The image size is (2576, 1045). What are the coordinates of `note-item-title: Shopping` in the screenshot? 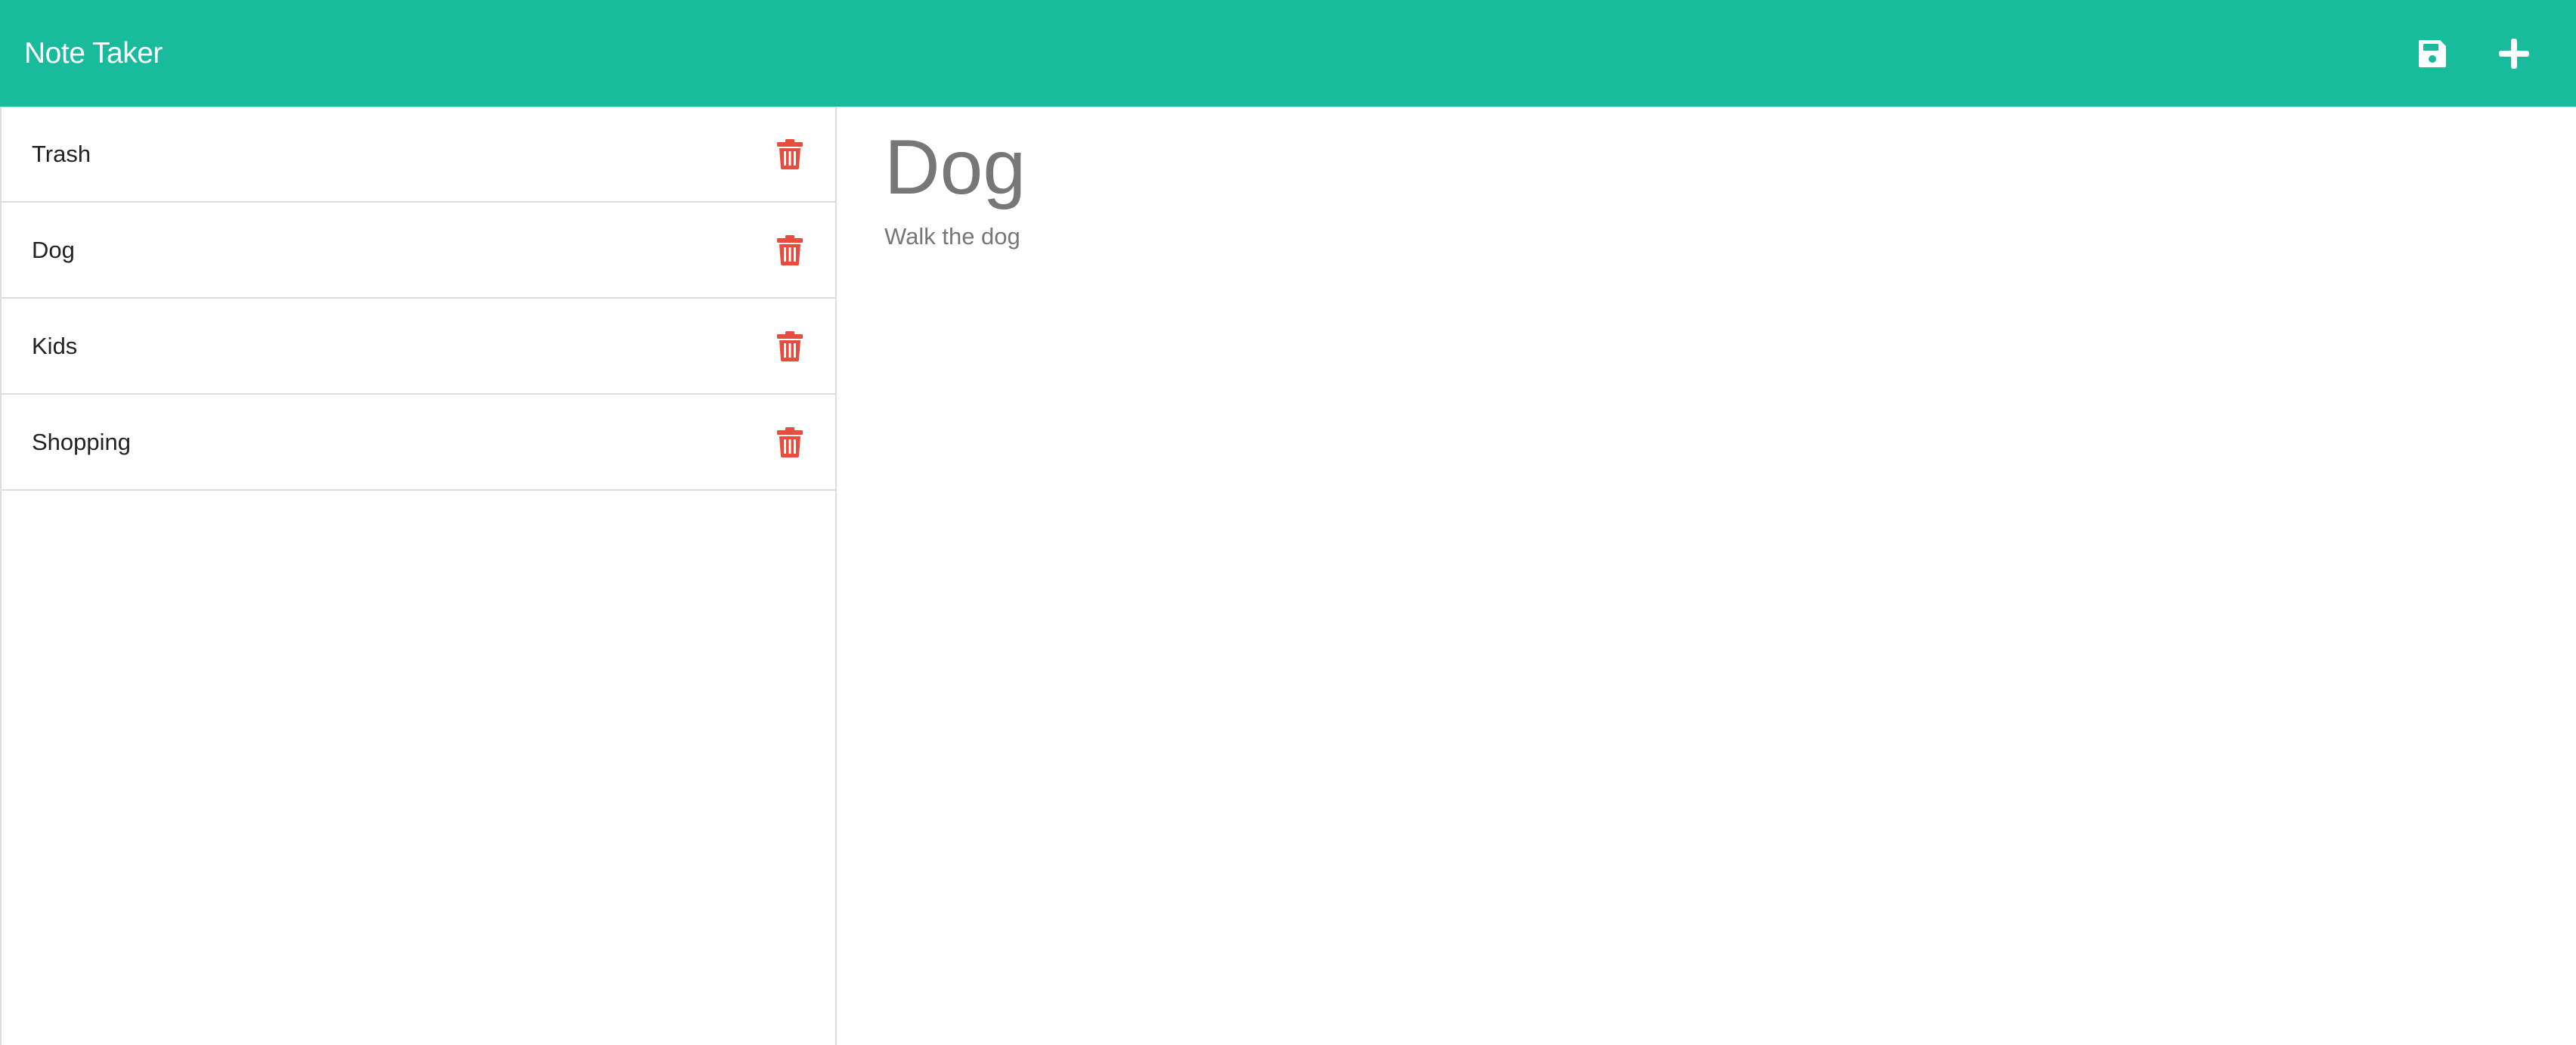 It's located at (81, 442).